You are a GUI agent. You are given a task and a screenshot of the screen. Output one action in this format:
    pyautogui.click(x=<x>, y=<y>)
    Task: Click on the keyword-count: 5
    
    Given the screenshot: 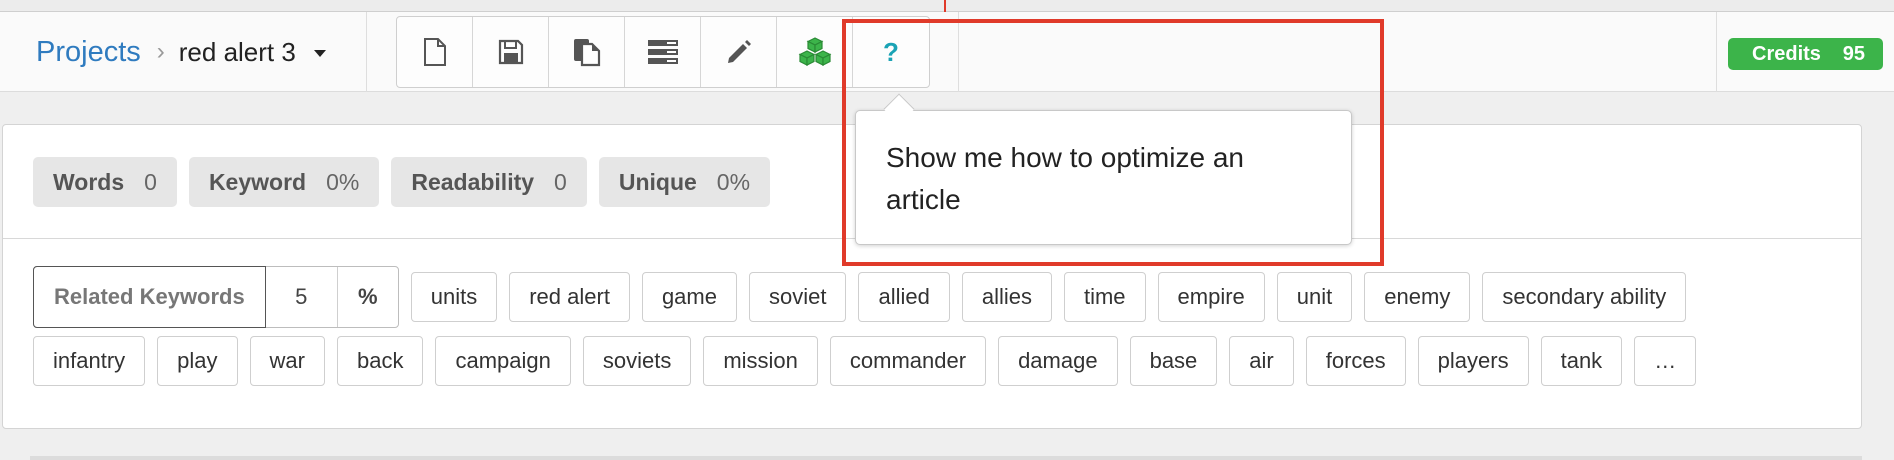 What is the action you would take?
    pyautogui.click(x=302, y=297)
    